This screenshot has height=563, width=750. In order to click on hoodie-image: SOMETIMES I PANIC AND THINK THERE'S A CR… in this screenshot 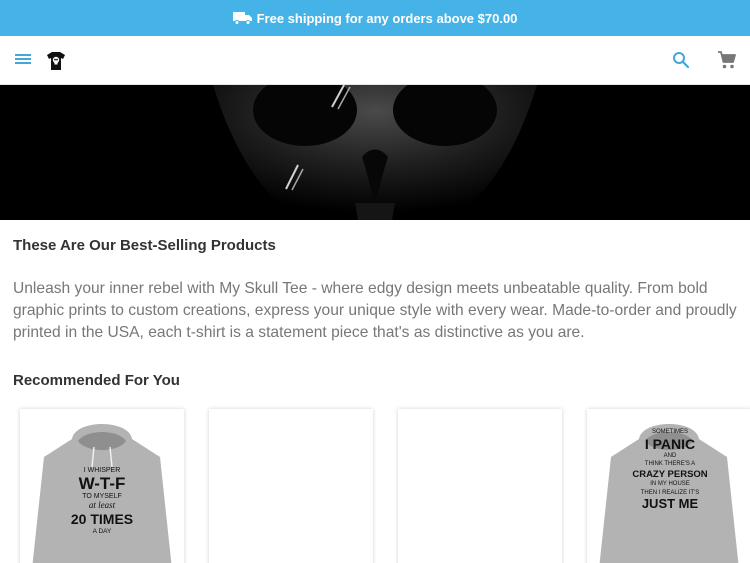, I will do `click(668, 486)`.